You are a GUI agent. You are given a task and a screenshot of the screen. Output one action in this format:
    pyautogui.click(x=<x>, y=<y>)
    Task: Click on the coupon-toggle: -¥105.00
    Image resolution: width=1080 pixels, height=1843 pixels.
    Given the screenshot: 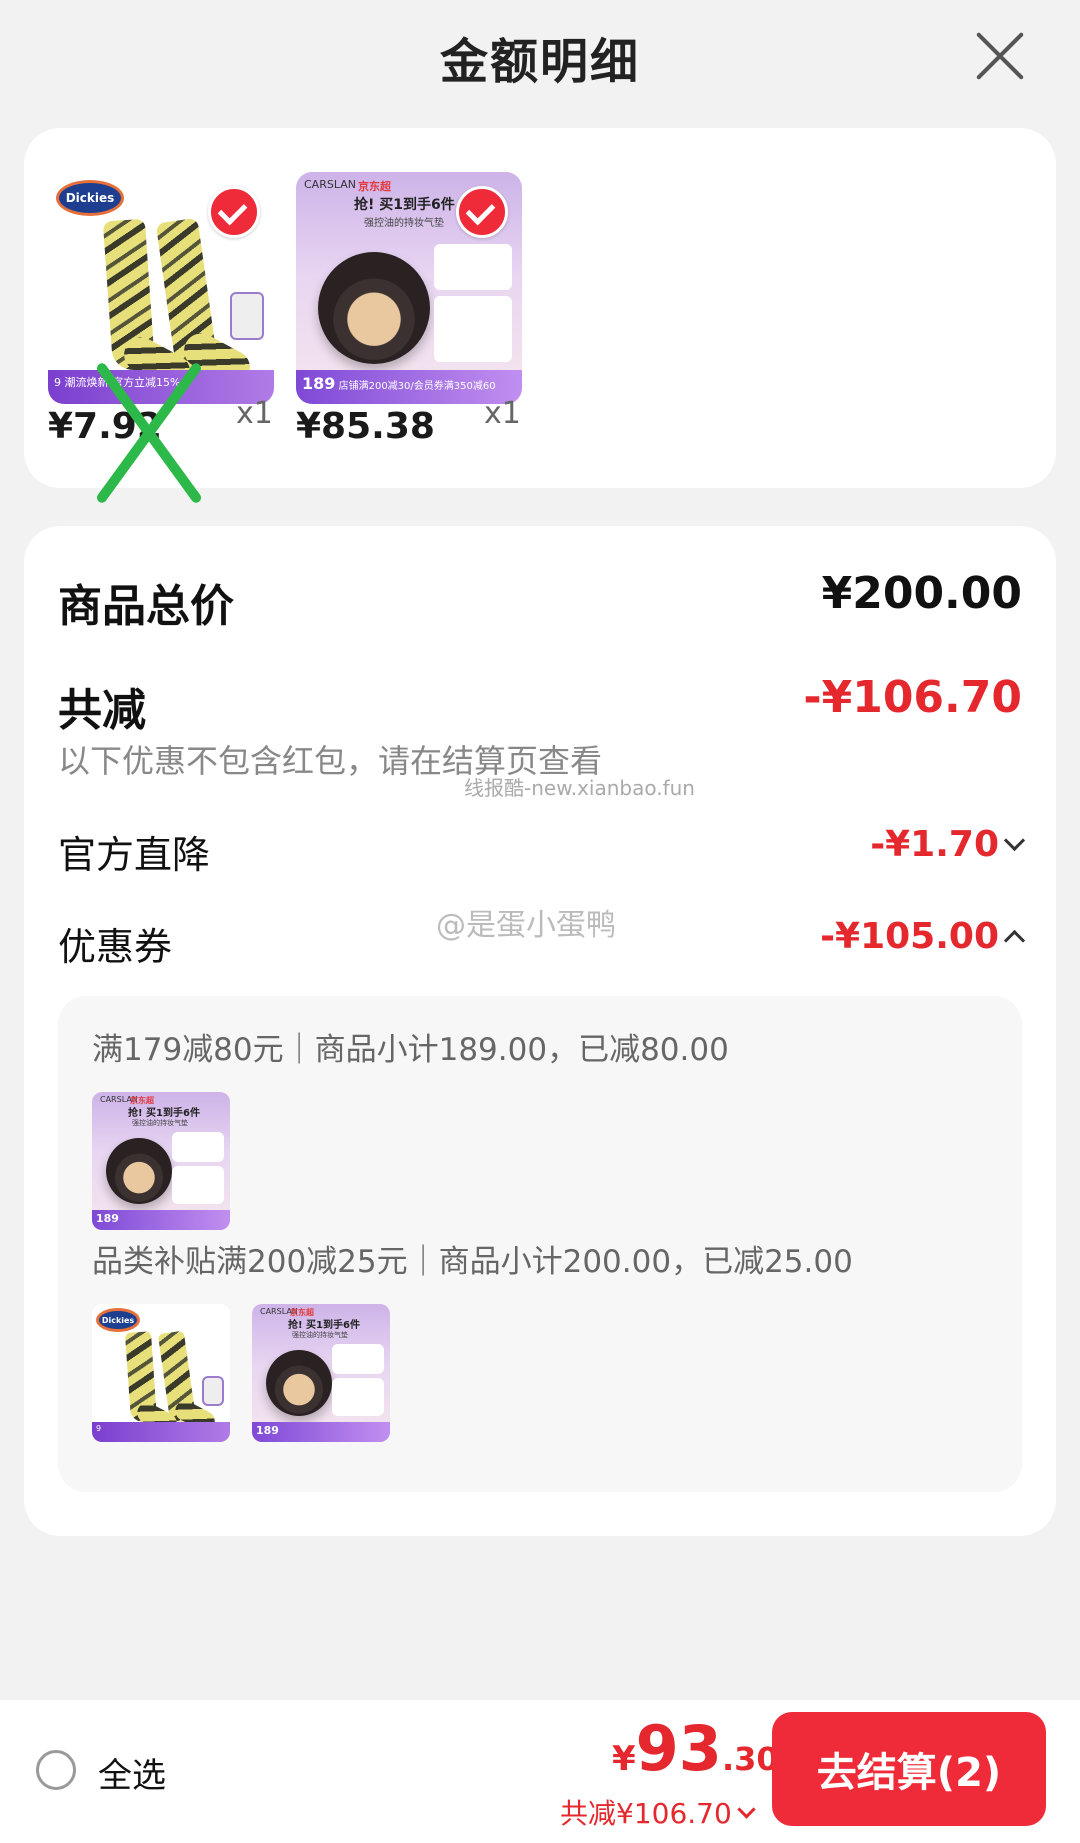 What is the action you would take?
    pyautogui.click(x=923, y=936)
    